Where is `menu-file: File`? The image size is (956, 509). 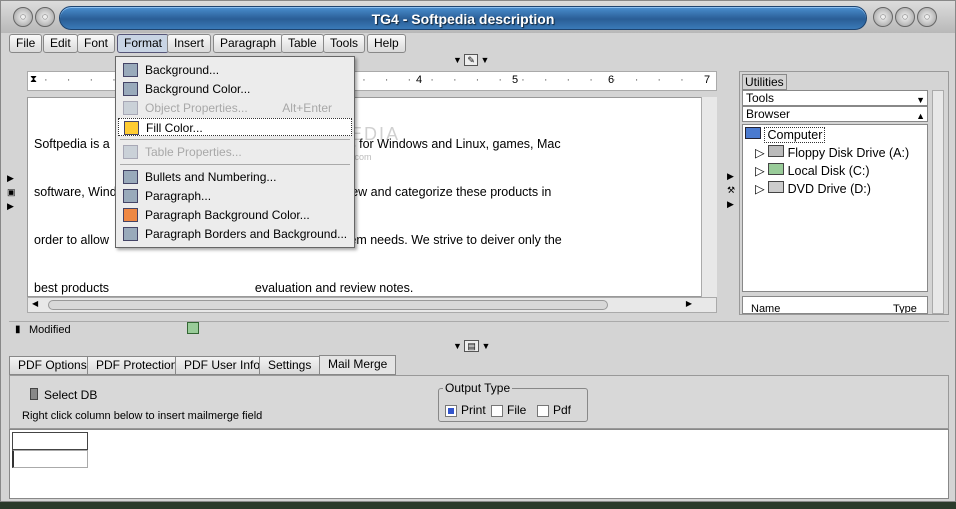 menu-file: File is located at coordinates (26, 43).